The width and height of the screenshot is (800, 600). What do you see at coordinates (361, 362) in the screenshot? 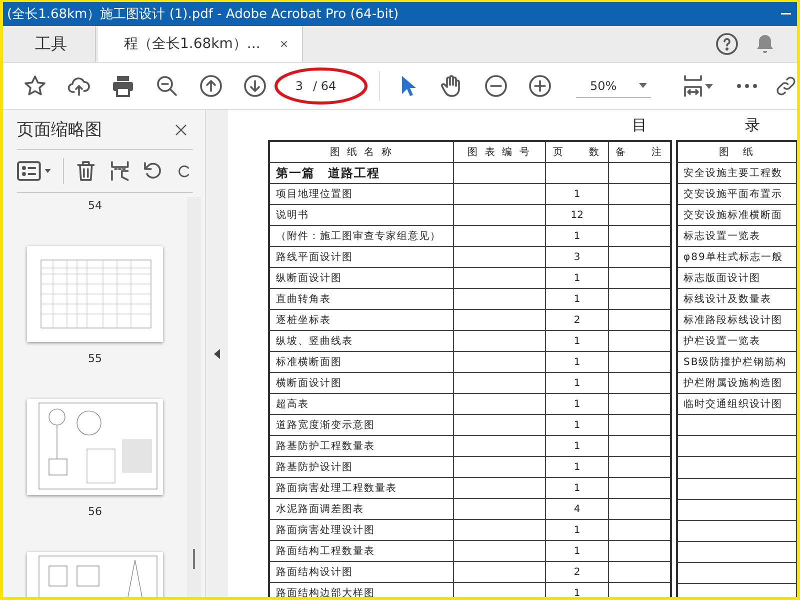
I see `table-cell: 标准横断面图` at bounding box center [361, 362].